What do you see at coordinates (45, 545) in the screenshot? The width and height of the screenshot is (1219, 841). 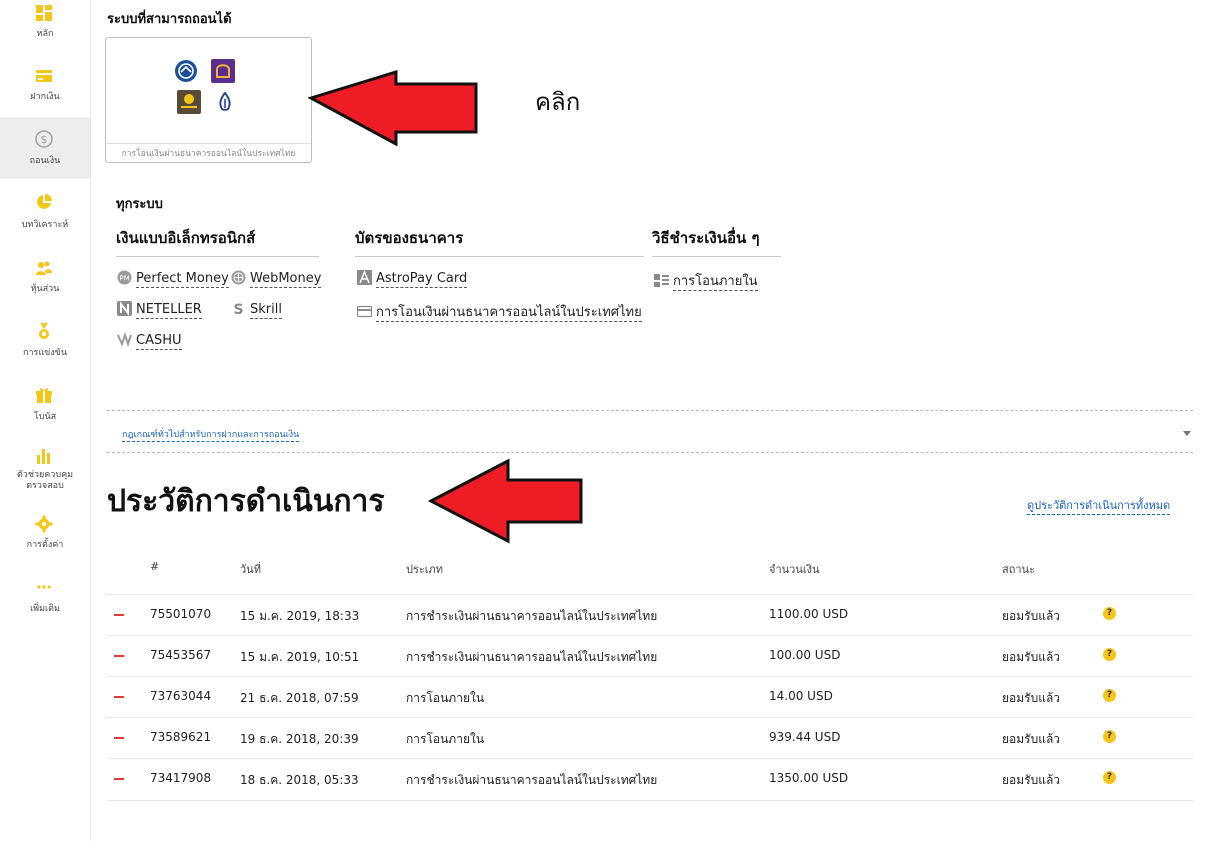 I see `sidebar-item-label: การตั้งค่า` at bounding box center [45, 545].